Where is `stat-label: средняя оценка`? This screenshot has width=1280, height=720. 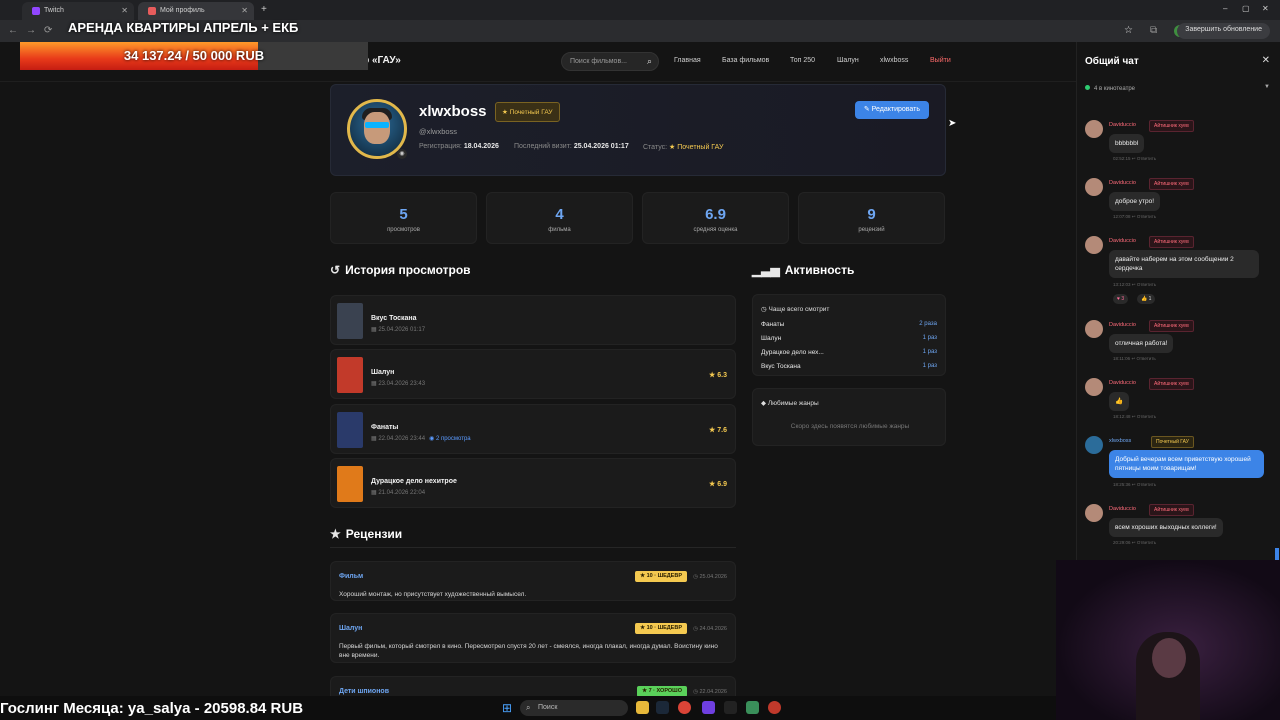
stat-label: средняя оценка is located at coordinates (715, 230).